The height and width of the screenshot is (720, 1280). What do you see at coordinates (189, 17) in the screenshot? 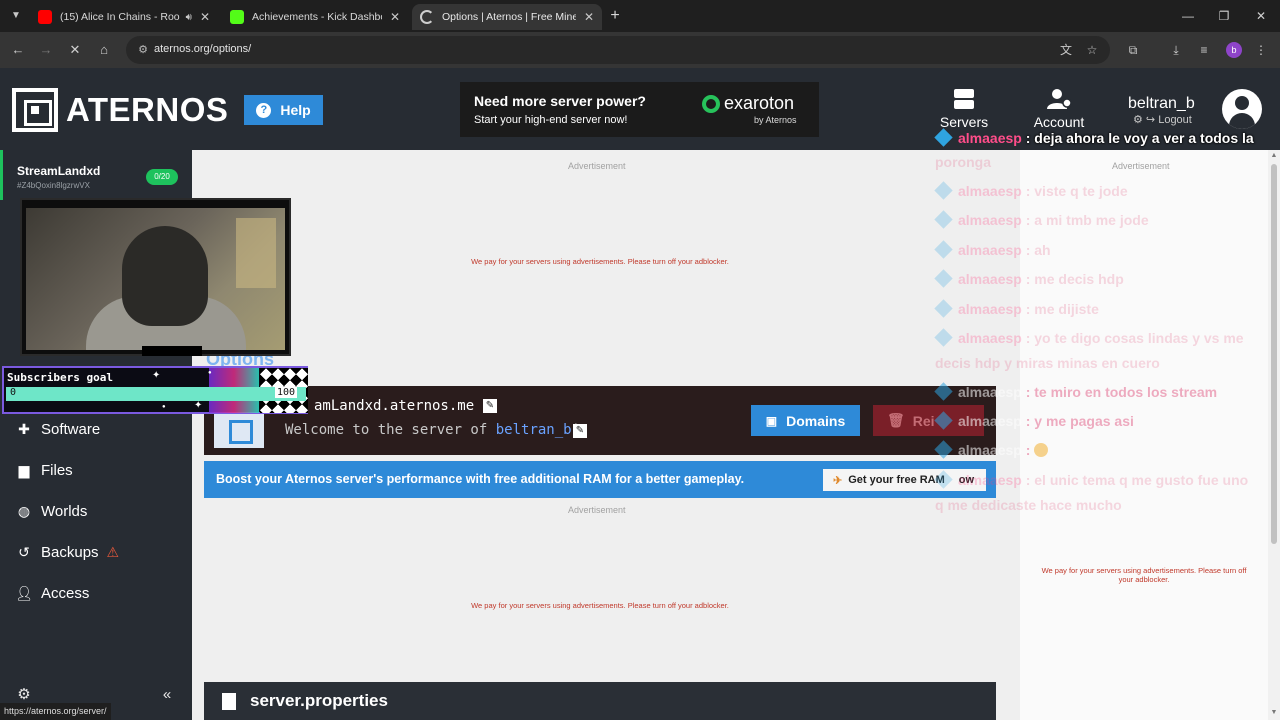
I see `speaker-icon: 🔊︎` at bounding box center [189, 17].